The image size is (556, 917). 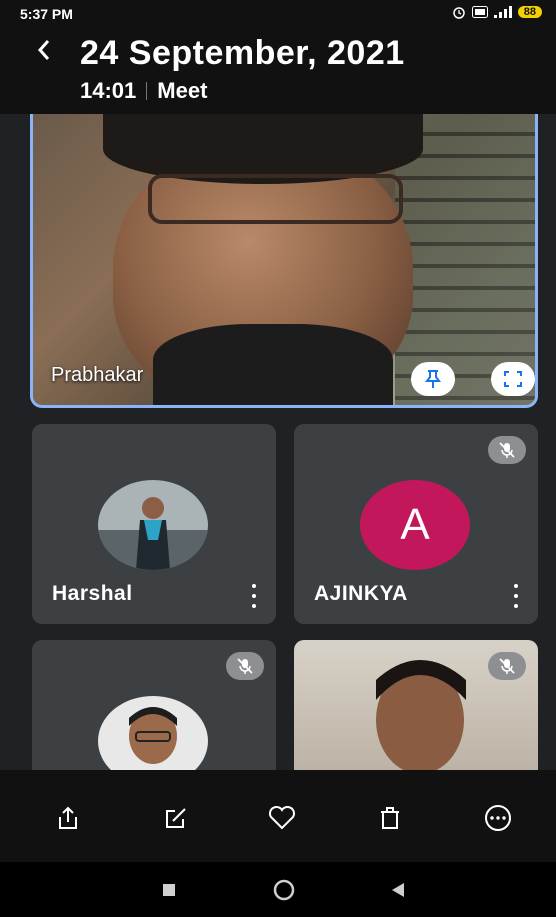 I want to click on participant-glasses, so click(x=275, y=199).